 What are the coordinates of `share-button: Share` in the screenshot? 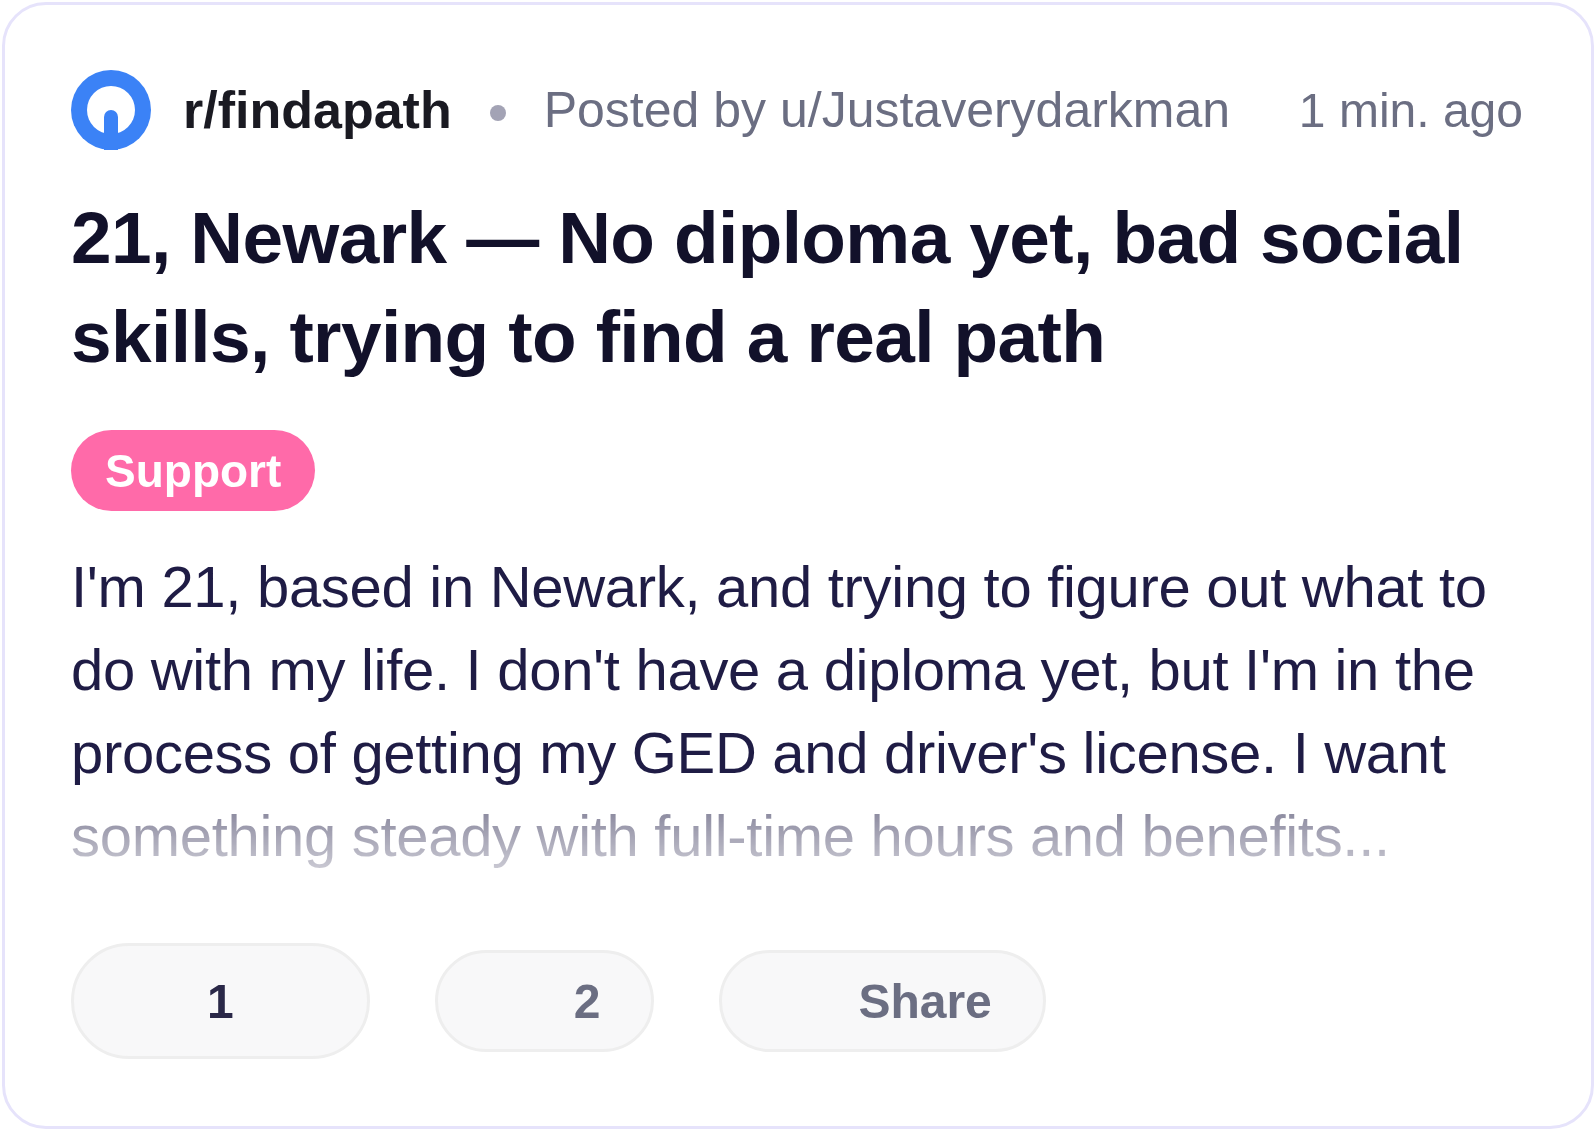 It's located at (882, 1001).